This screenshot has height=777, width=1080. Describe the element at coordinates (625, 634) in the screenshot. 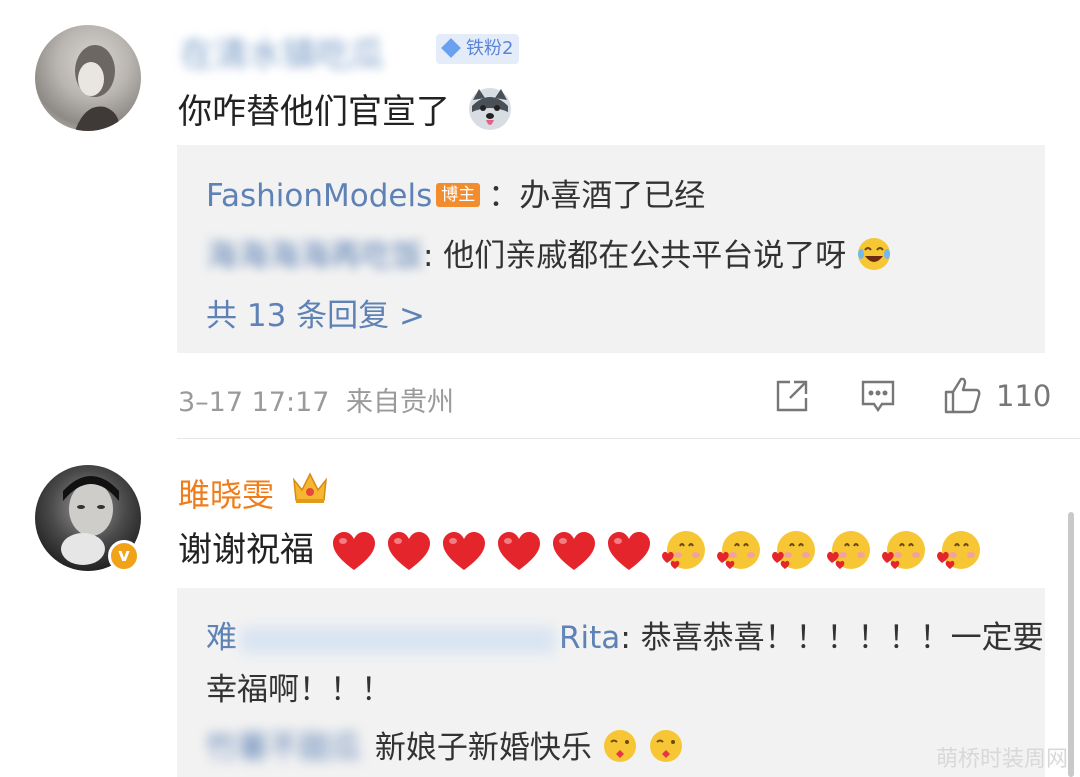

I see `reply-item: 难 Rita: 恭喜恭喜！！！！！！一定要` at that location.